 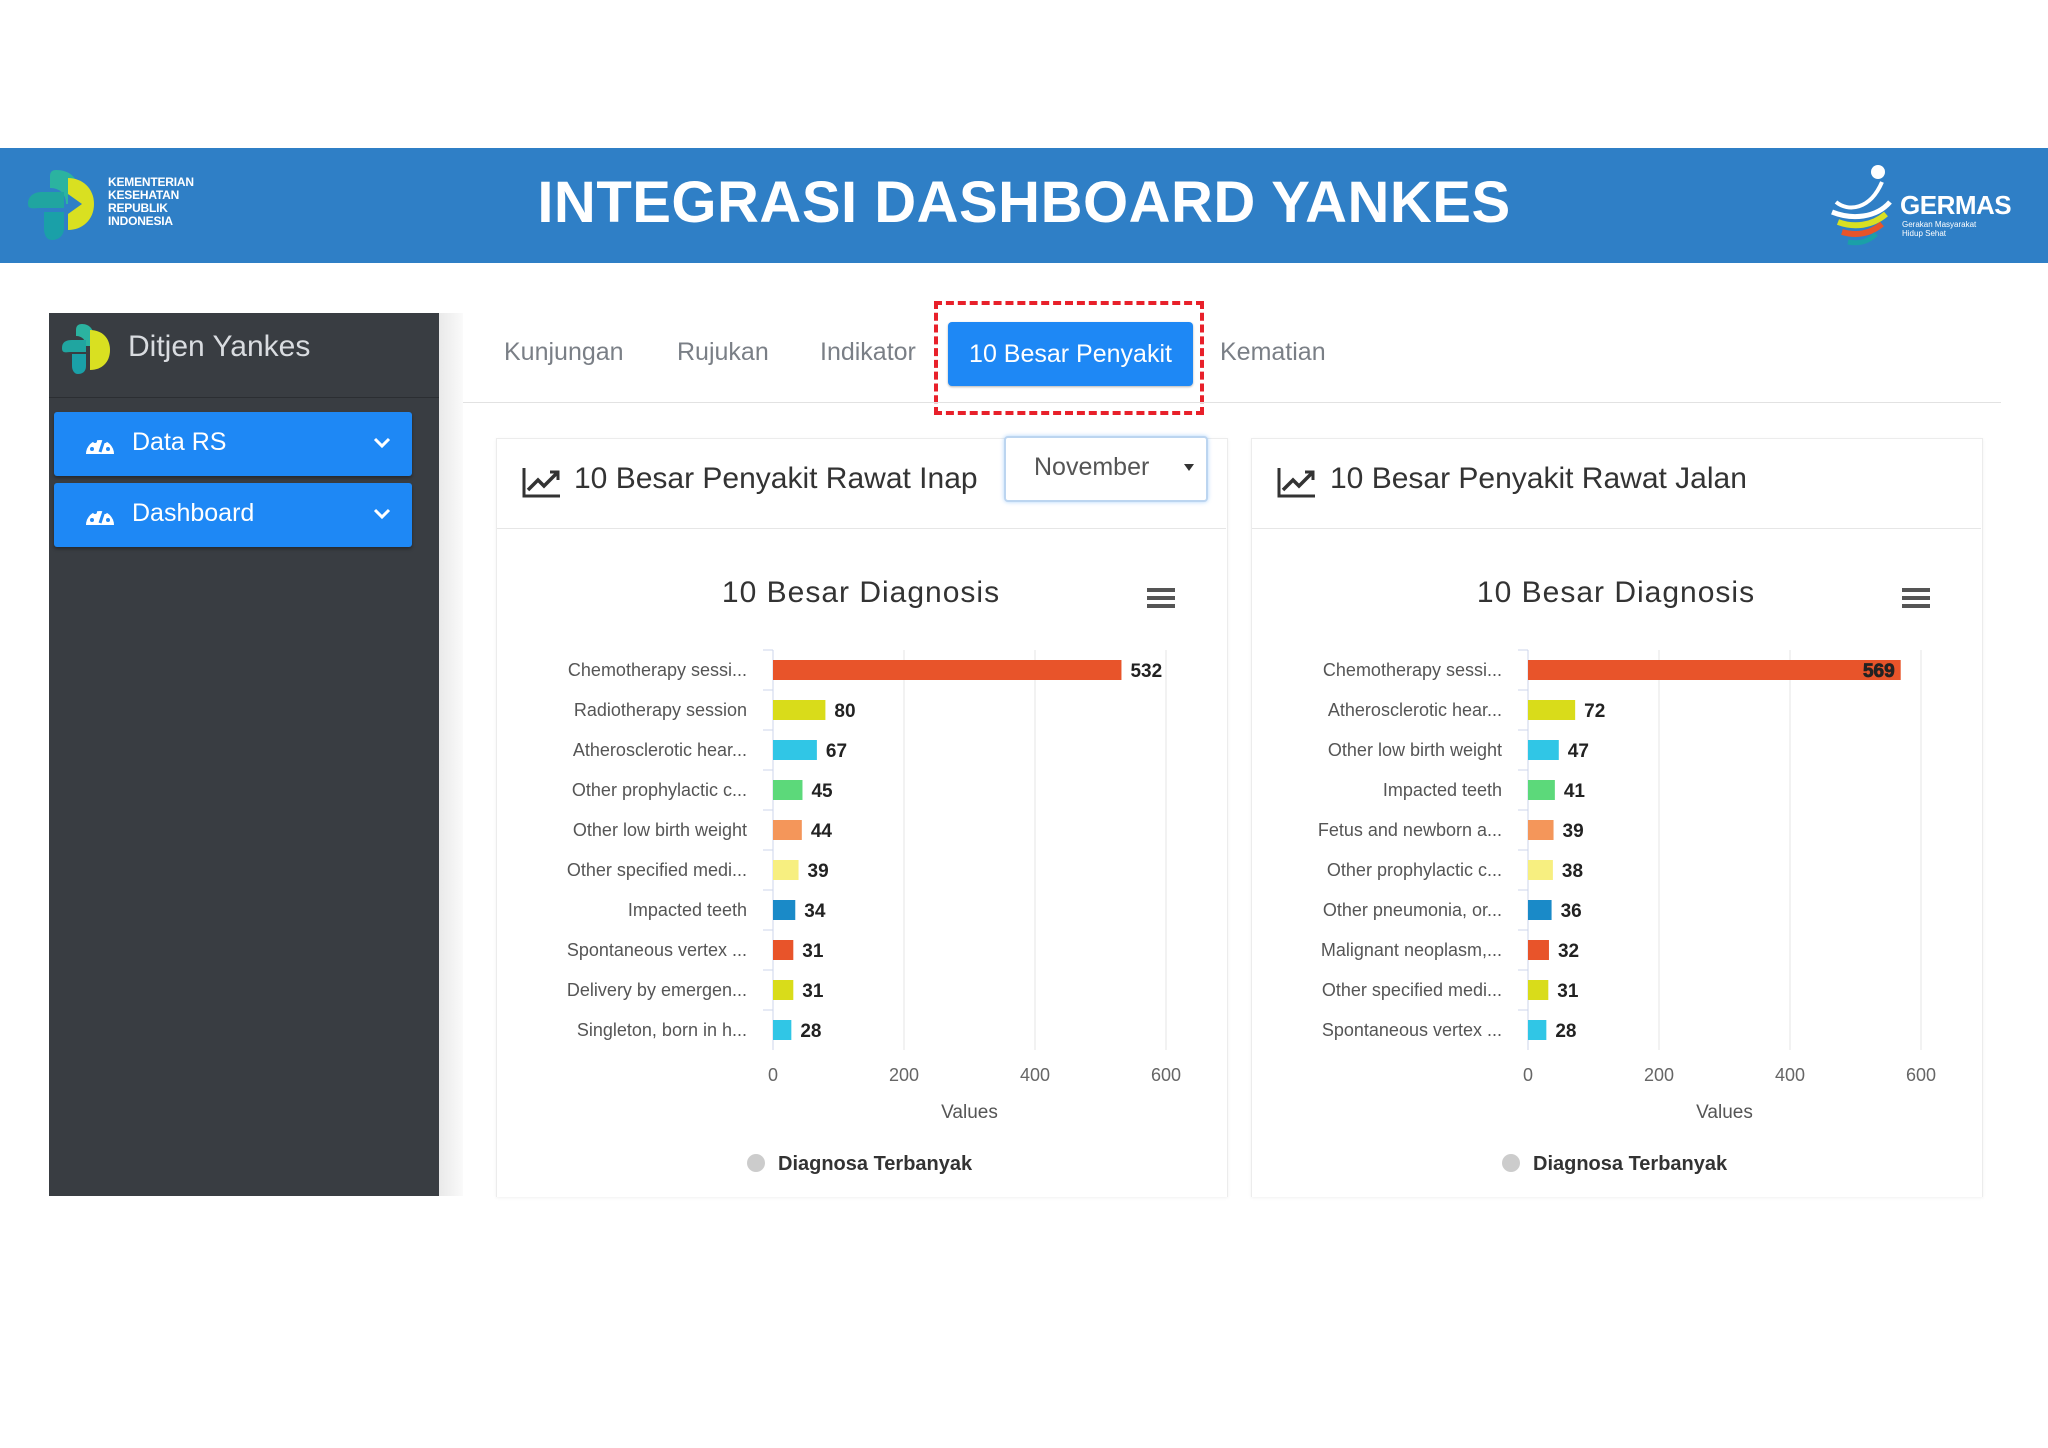 I want to click on sidebar-item-data-rs: Data RS, so click(x=233, y=444).